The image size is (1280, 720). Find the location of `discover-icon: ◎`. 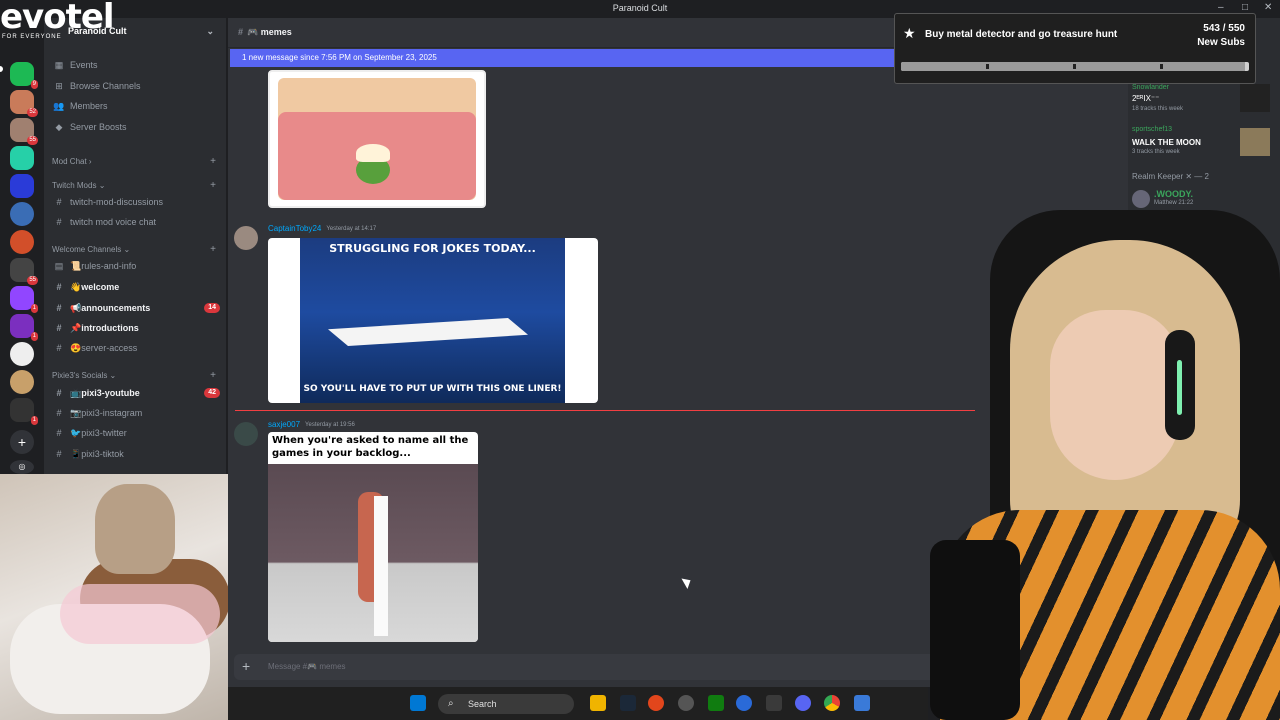

discover-icon: ◎ is located at coordinates (22, 467).